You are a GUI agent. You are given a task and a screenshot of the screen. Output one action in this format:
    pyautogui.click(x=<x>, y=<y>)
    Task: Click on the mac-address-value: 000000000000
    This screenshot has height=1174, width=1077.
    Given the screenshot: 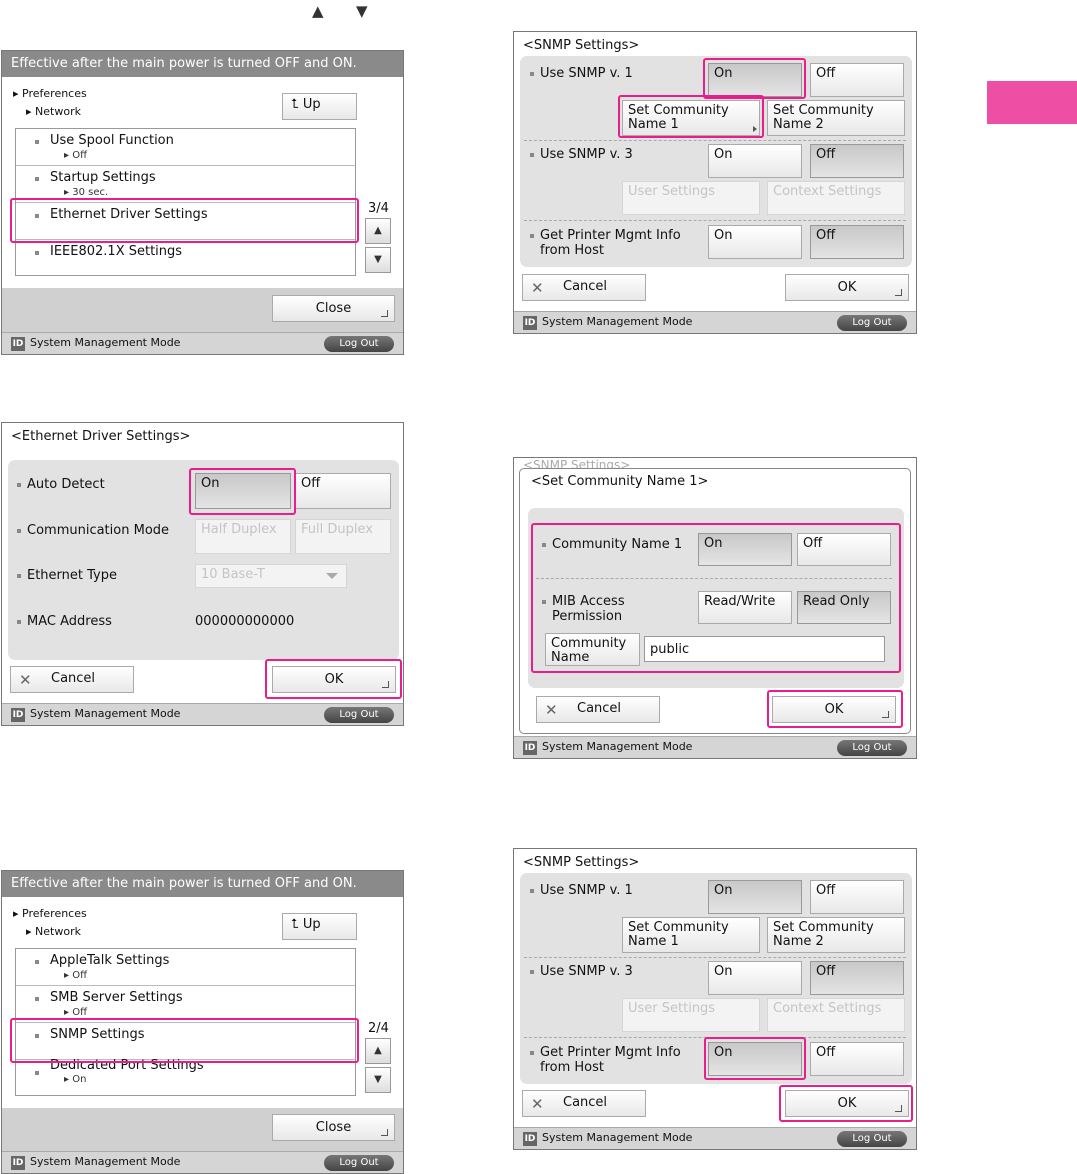 What is the action you would take?
    pyautogui.click(x=245, y=621)
    